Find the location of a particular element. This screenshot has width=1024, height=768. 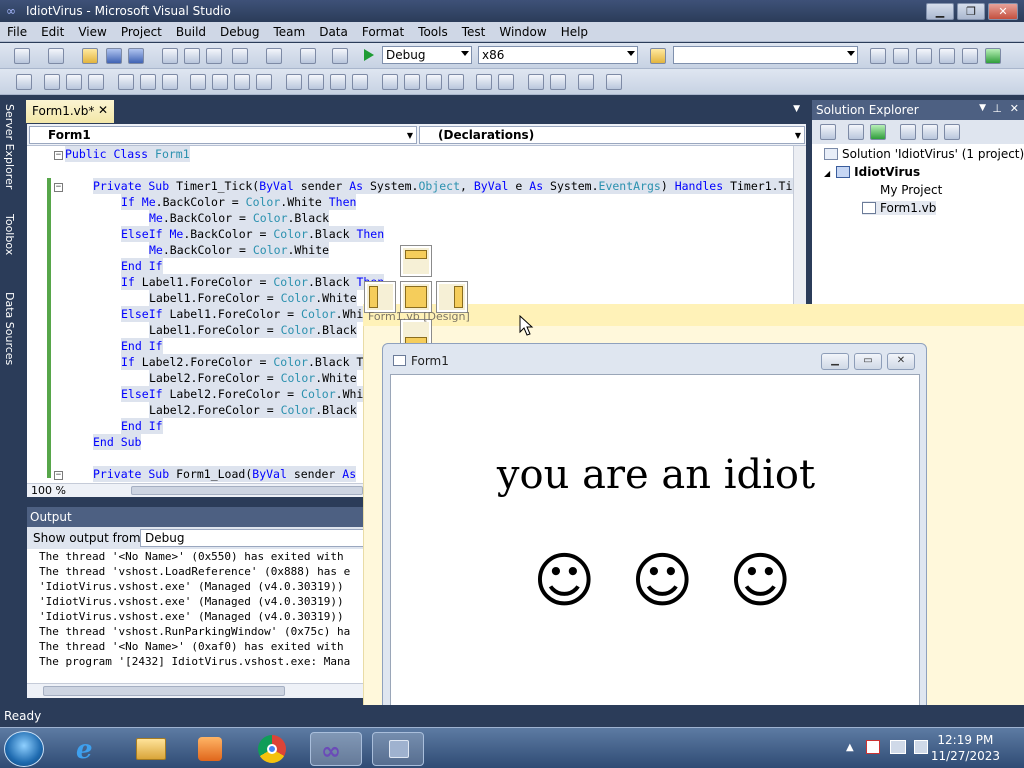

solution-configuration-combo: Debug is located at coordinates (427, 55).